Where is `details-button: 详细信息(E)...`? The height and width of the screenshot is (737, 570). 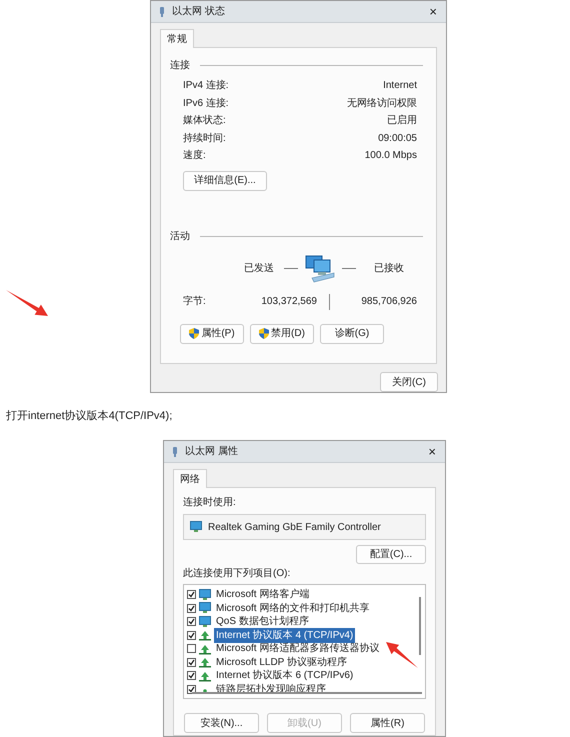
details-button: 详细信息(E)... is located at coordinates (225, 180).